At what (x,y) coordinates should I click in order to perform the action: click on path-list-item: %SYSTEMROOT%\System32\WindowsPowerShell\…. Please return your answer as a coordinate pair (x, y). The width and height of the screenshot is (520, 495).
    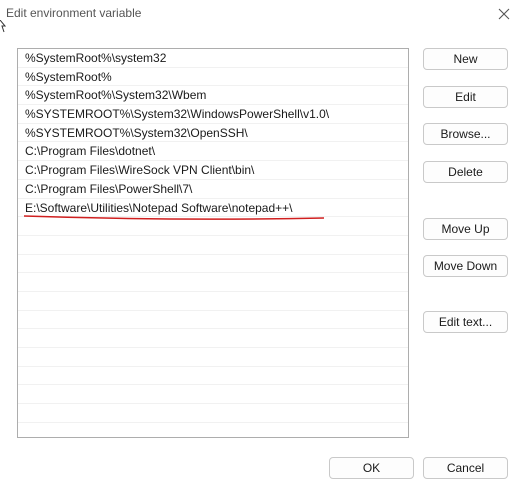
    Looking at the image, I should click on (213, 114).